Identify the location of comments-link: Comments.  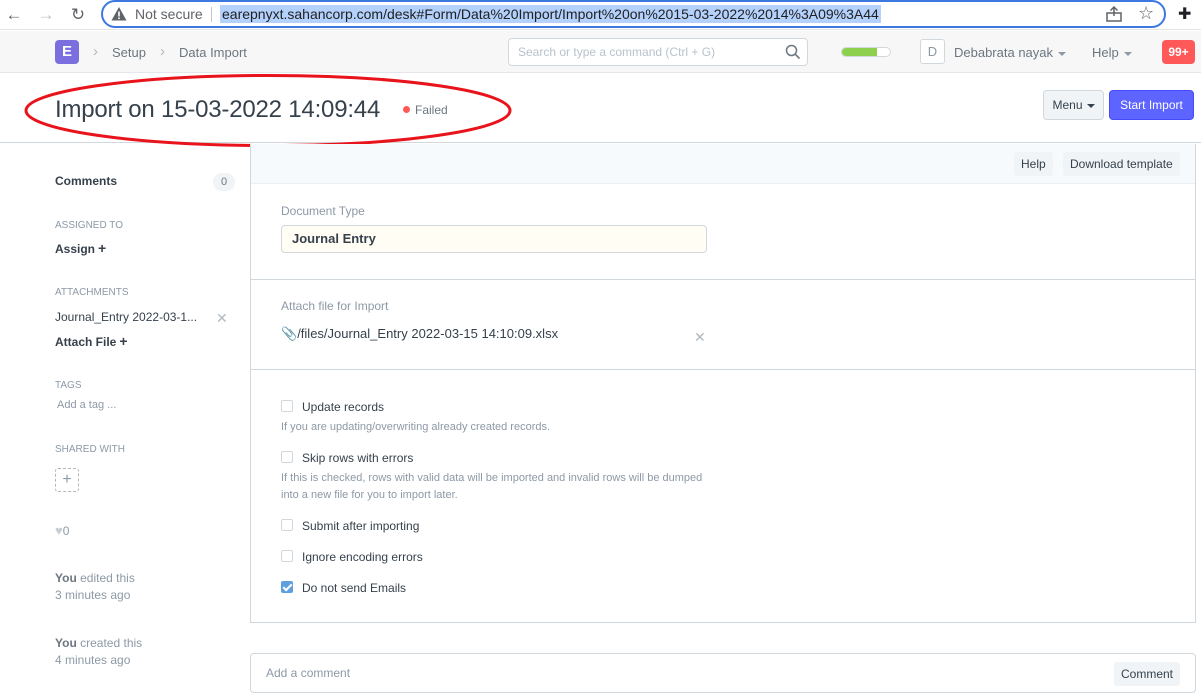
(86, 181).